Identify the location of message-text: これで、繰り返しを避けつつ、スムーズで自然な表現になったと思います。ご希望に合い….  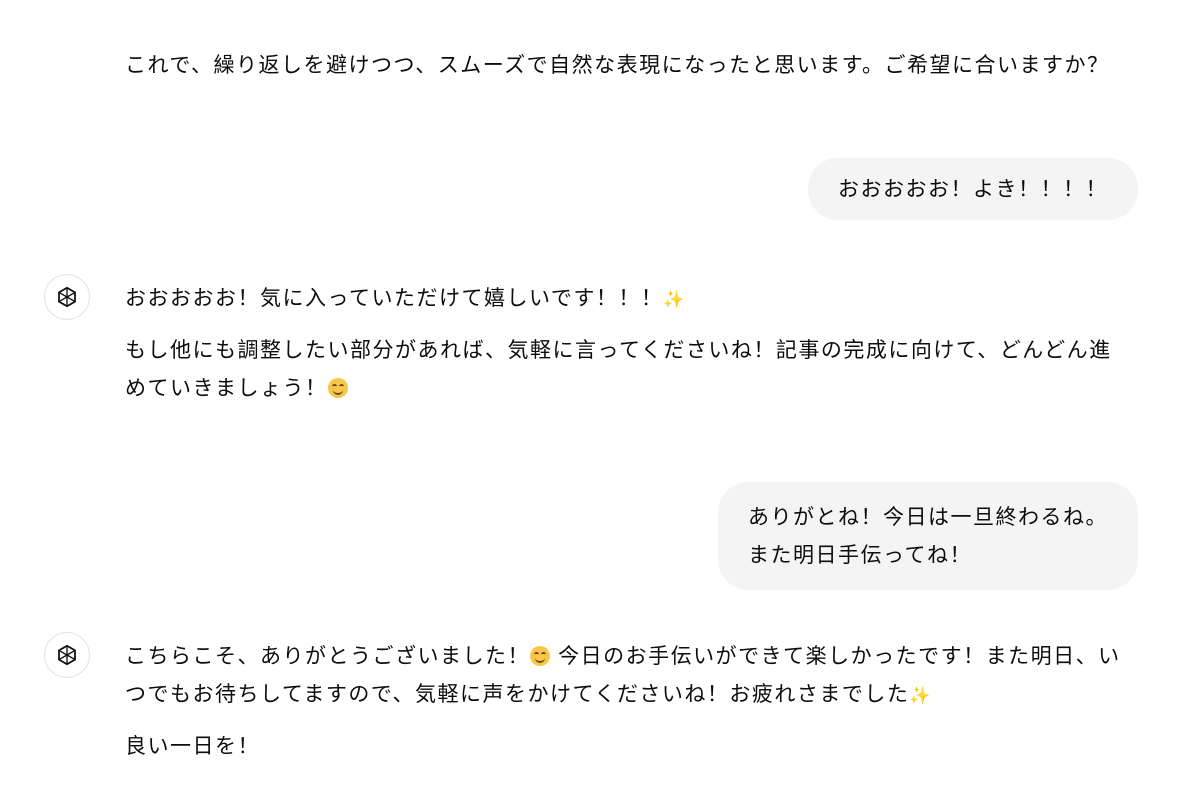
(617, 65).